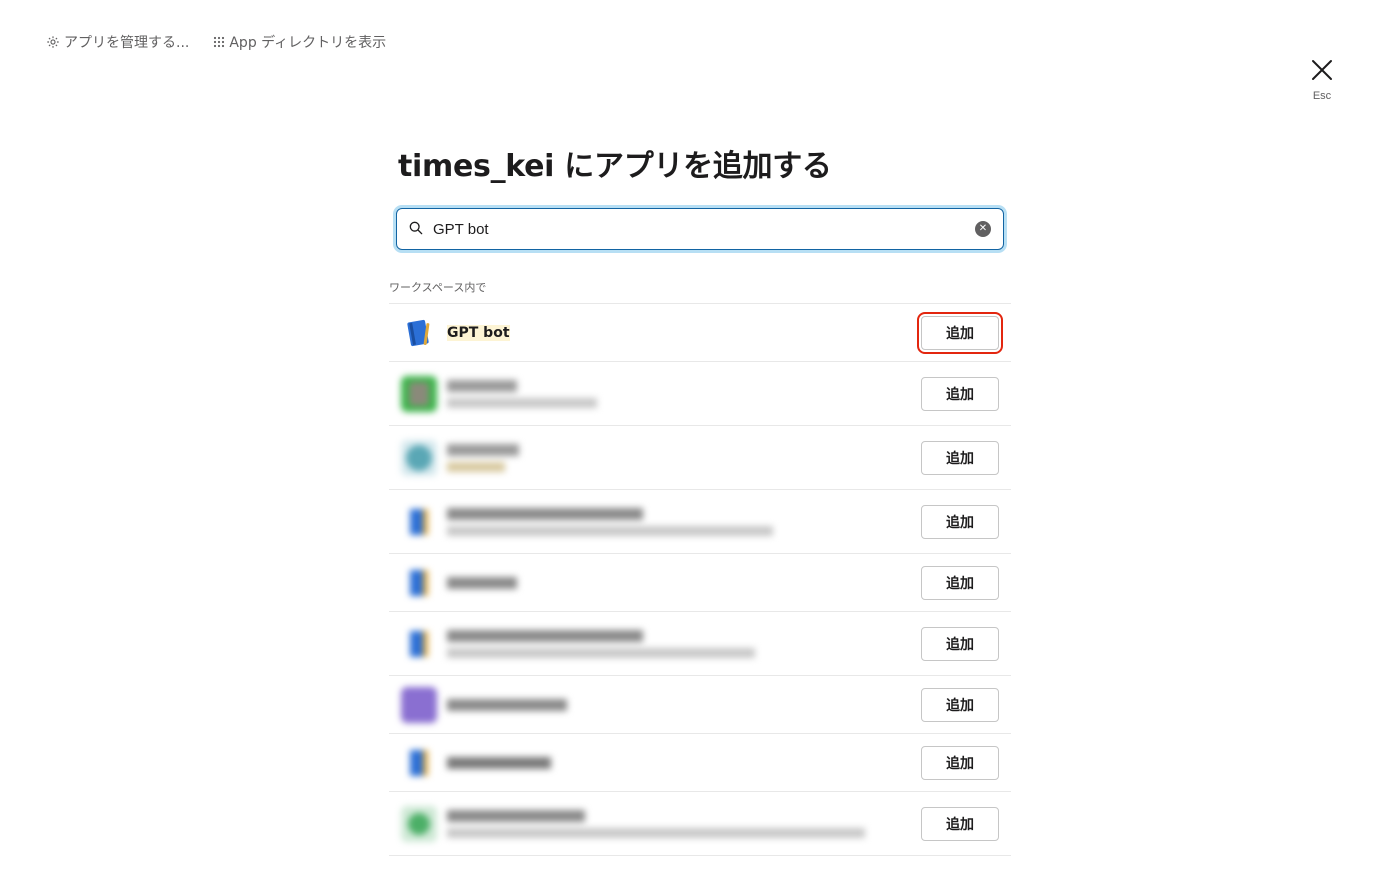  Describe the element at coordinates (615, 166) in the screenshot. I see `page-title: times_kei にアプリを追加する` at that location.